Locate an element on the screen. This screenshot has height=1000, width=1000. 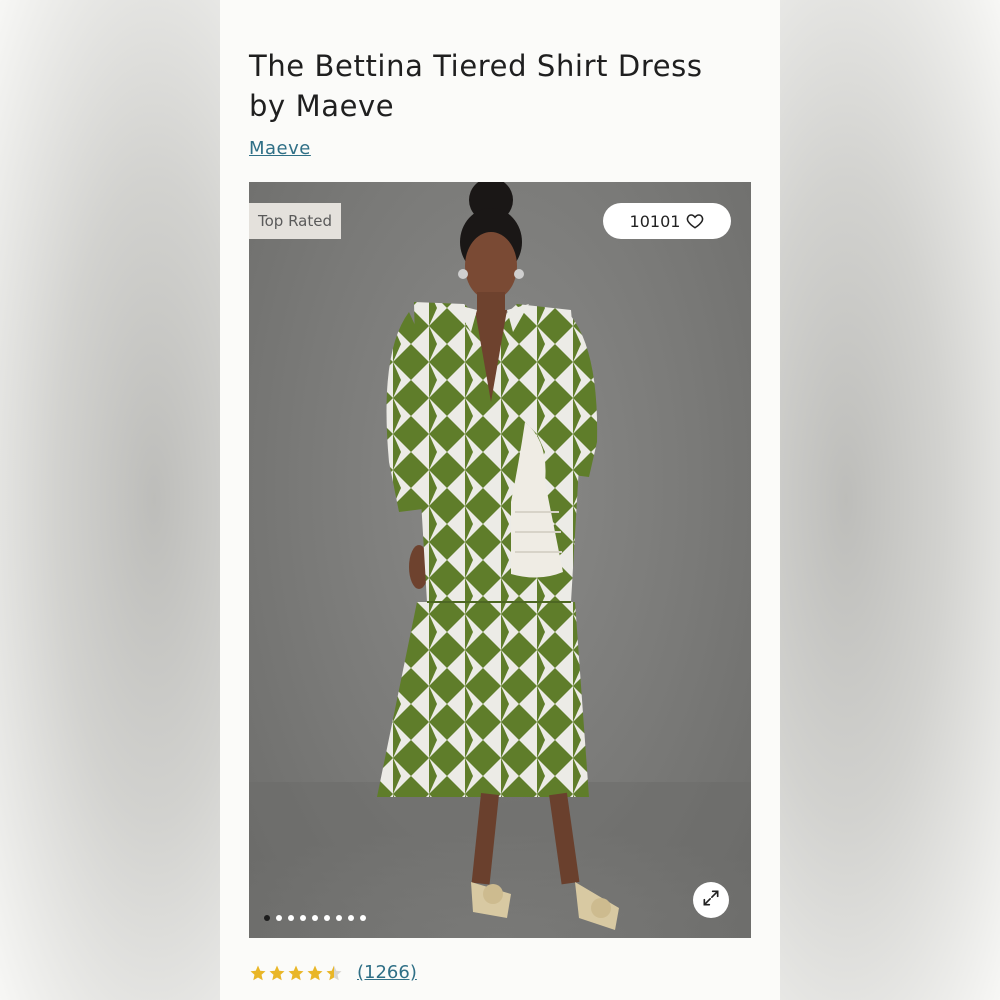
product-rating: (1266) is located at coordinates (333, 972).